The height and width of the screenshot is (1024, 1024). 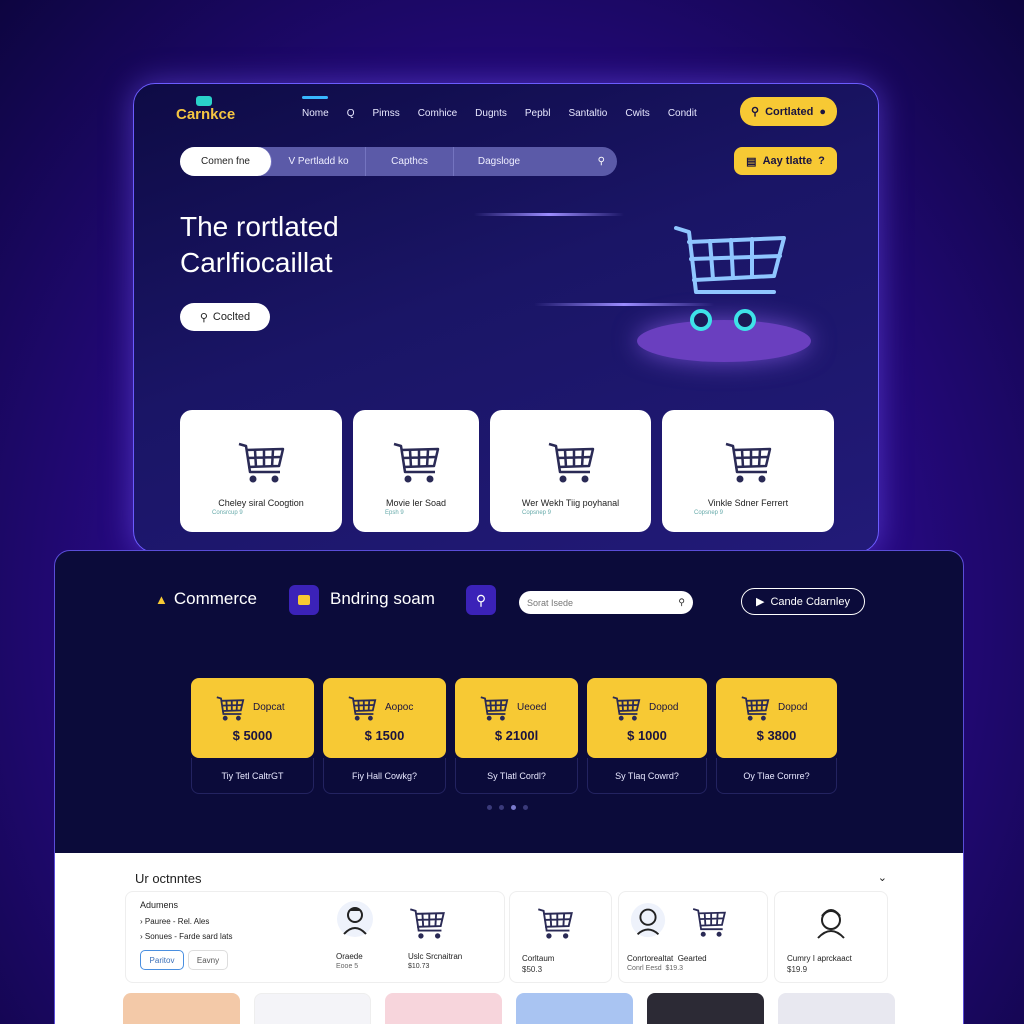 I want to click on item-price: $19.9, so click(x=797, y=969).